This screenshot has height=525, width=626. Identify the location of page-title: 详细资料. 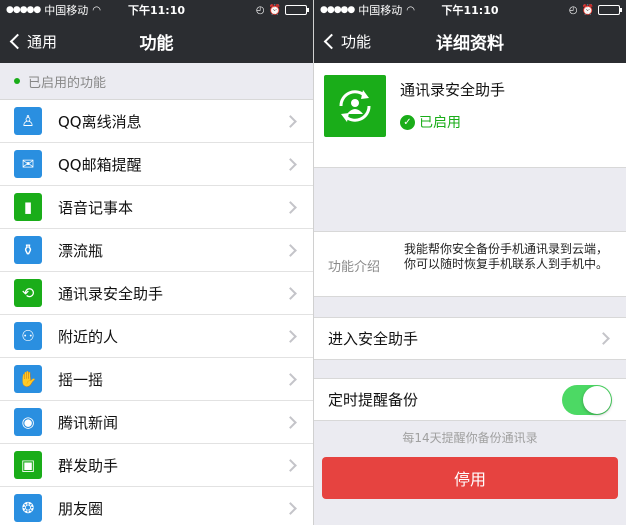
(470, 44).